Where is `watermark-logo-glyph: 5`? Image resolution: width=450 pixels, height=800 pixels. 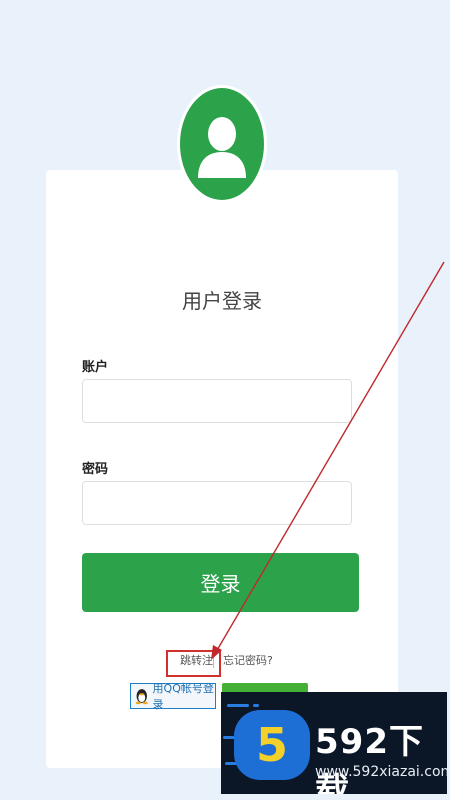
watermark-logo-glyph: 5 is located at coordinates (271, 745).